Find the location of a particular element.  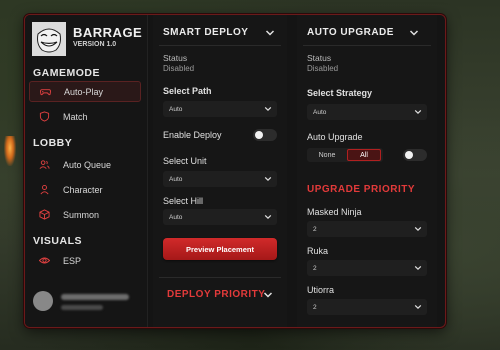

auto-upgrade-label: Auto Upgrade is located at coordinates (335, 137).